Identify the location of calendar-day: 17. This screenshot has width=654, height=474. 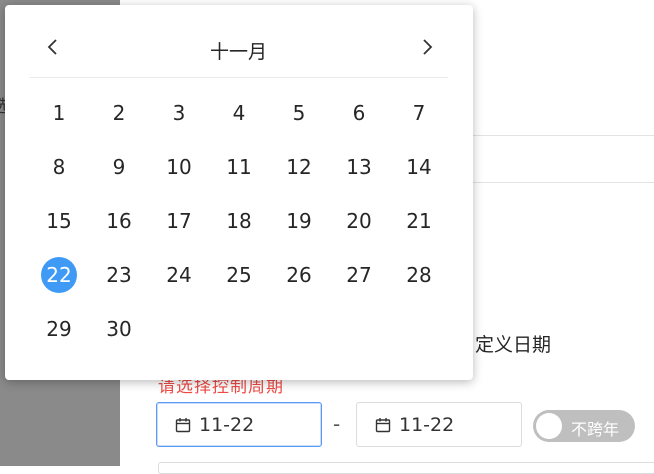
(179, 226).